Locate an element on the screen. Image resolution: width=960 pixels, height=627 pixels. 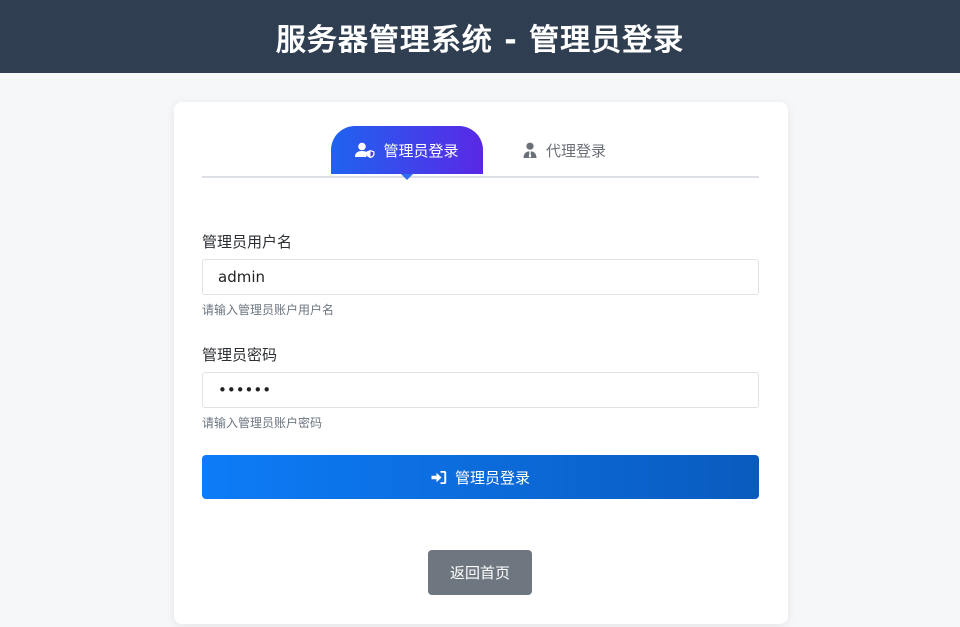
back-home-button: 返回首页 is located at coordinates (480, 572).